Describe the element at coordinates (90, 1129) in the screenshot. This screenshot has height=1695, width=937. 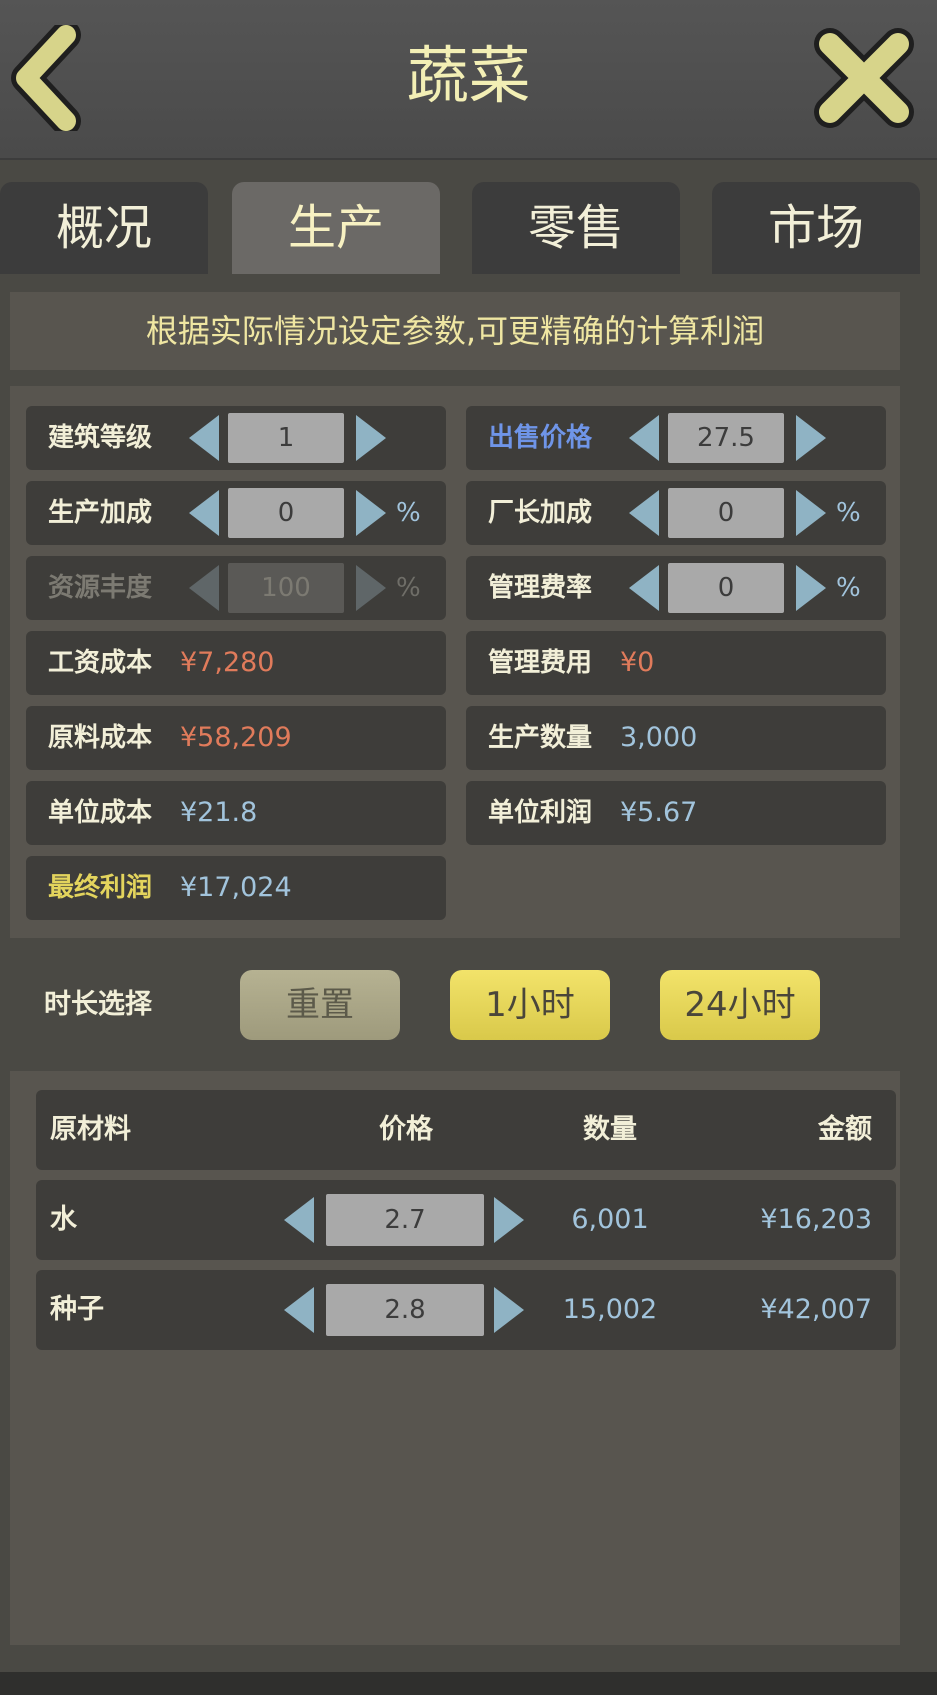
I see `column-header-material: 原材料` at that location.